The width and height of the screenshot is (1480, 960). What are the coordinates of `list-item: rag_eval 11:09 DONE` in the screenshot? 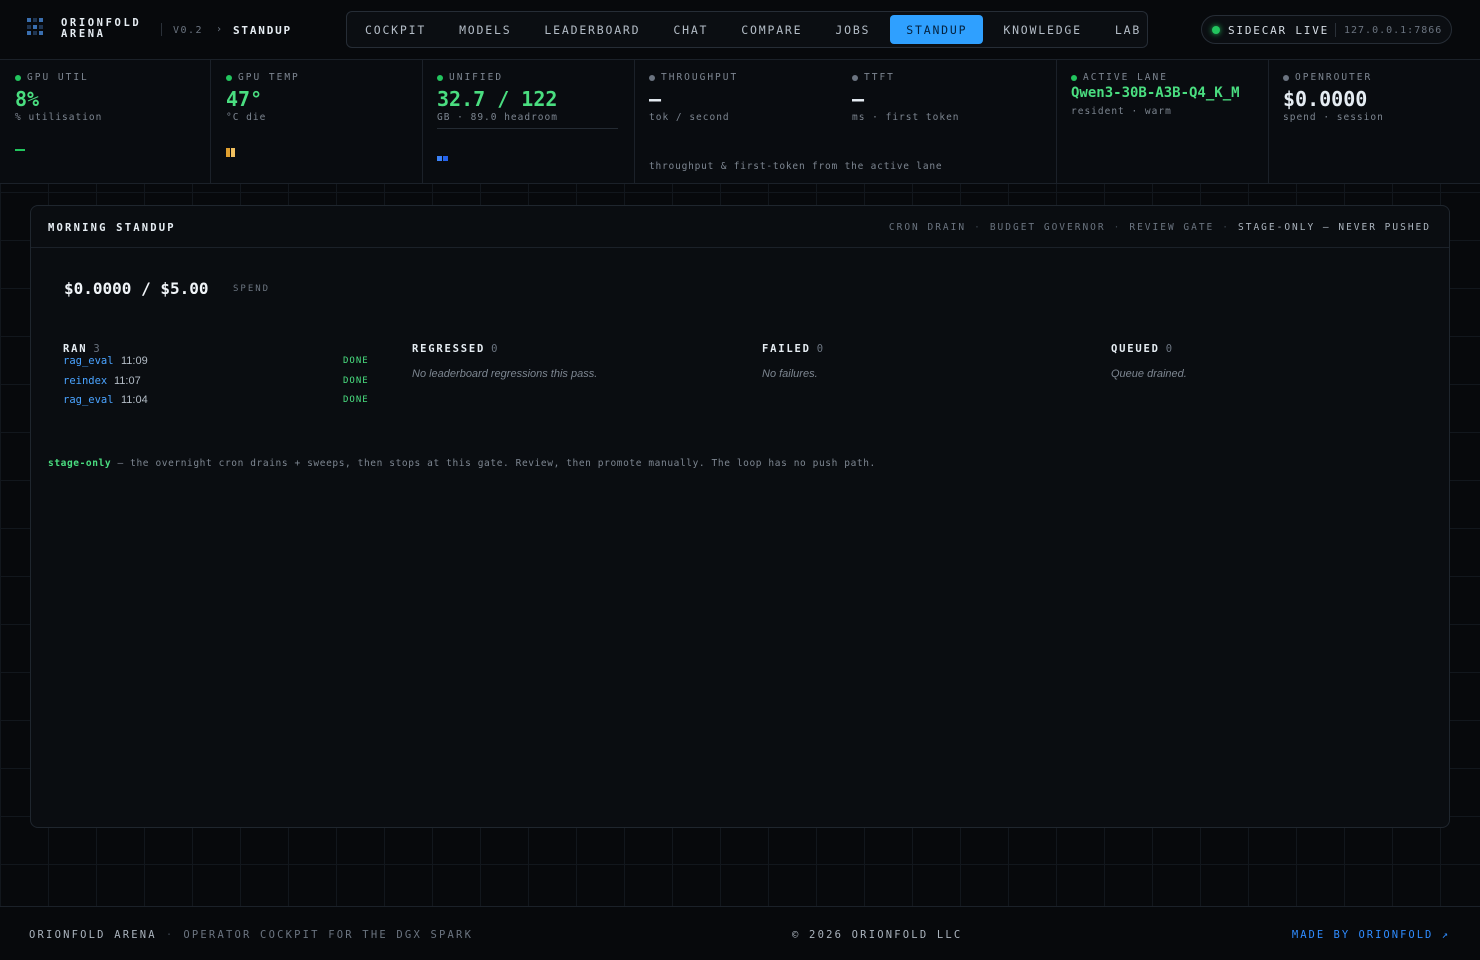 It's located at (228, 365).